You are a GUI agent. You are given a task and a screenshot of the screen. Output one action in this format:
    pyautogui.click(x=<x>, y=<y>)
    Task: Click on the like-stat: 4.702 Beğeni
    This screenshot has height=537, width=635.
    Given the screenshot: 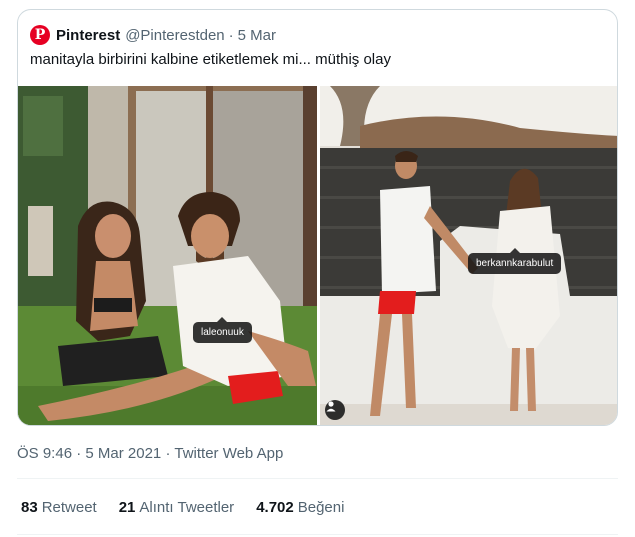 What is the action you would take?
    pyautogui.click(x=300, y=507)
    